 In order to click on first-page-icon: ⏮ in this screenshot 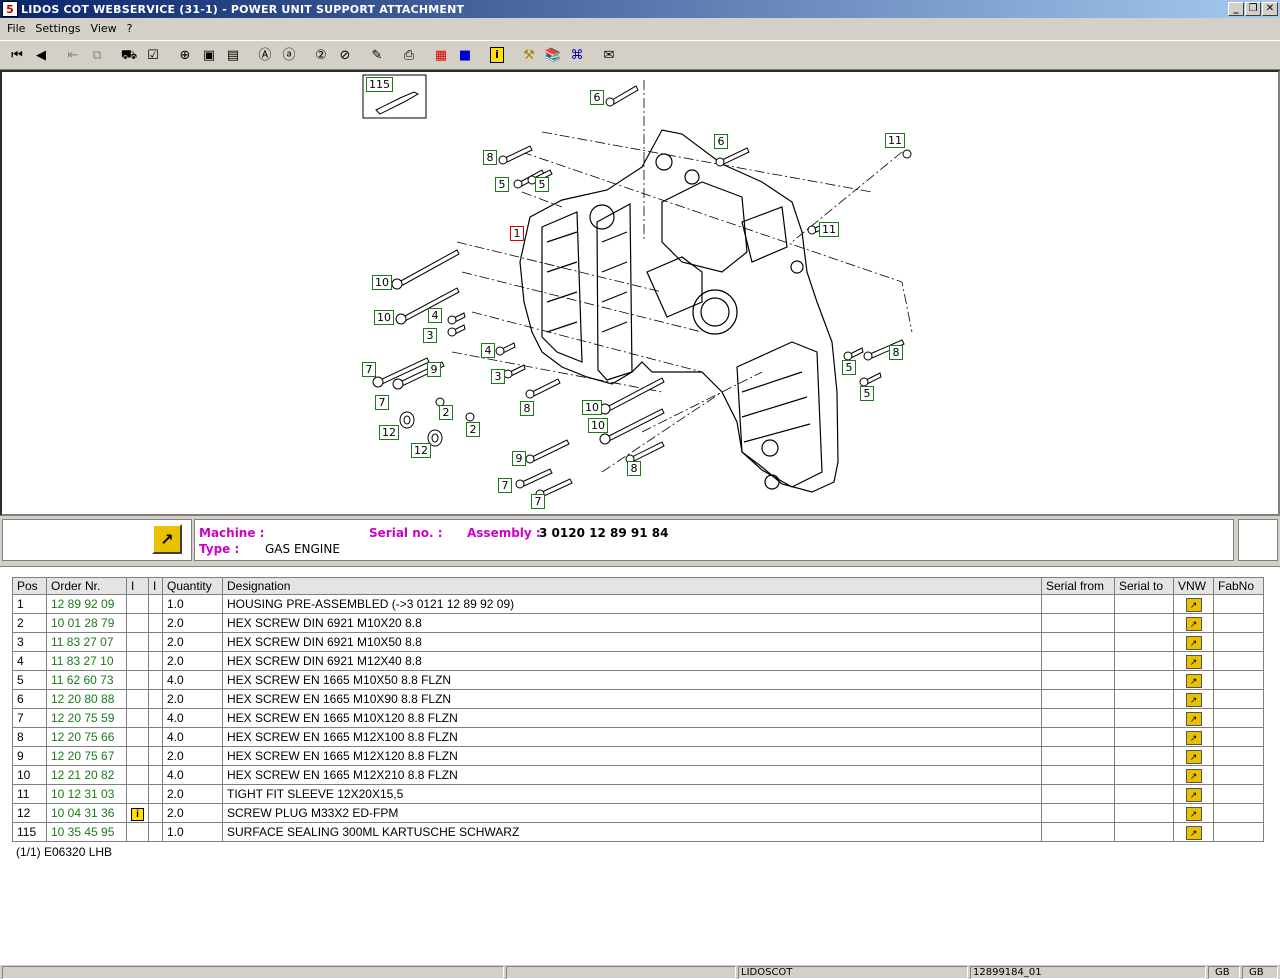, I will do `click(17, 55)`.